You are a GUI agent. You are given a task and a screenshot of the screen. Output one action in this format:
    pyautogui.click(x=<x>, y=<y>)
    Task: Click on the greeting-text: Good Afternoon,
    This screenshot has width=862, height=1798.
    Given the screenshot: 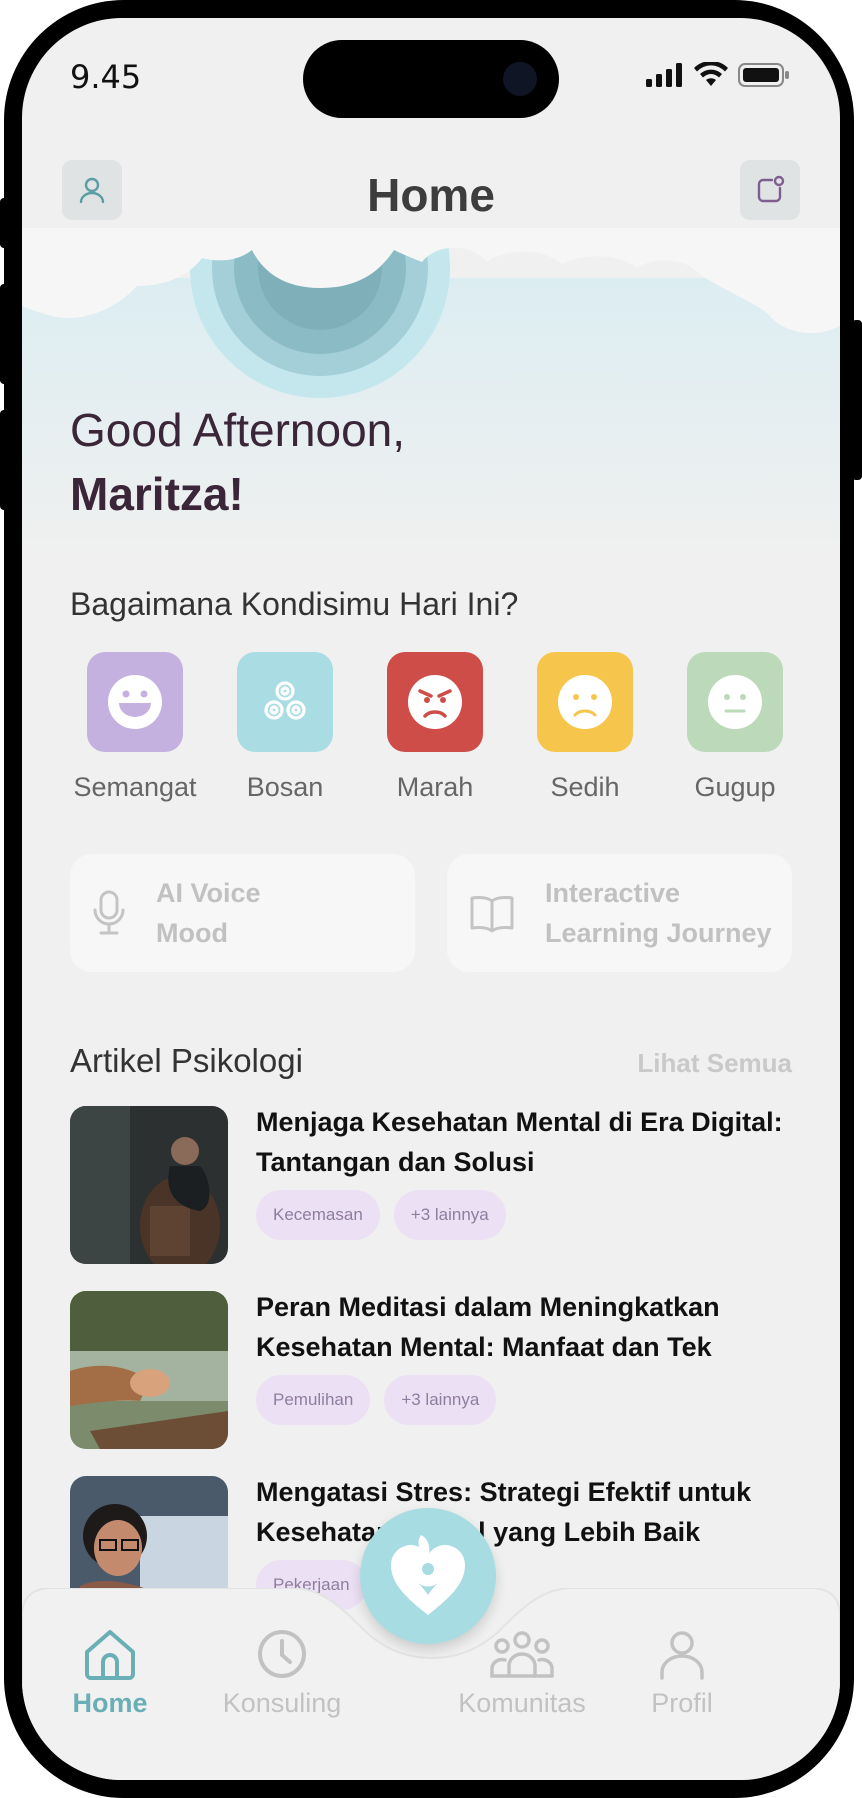 What is the action you would take?
    pyautogui.click(x=238, y=430)
    